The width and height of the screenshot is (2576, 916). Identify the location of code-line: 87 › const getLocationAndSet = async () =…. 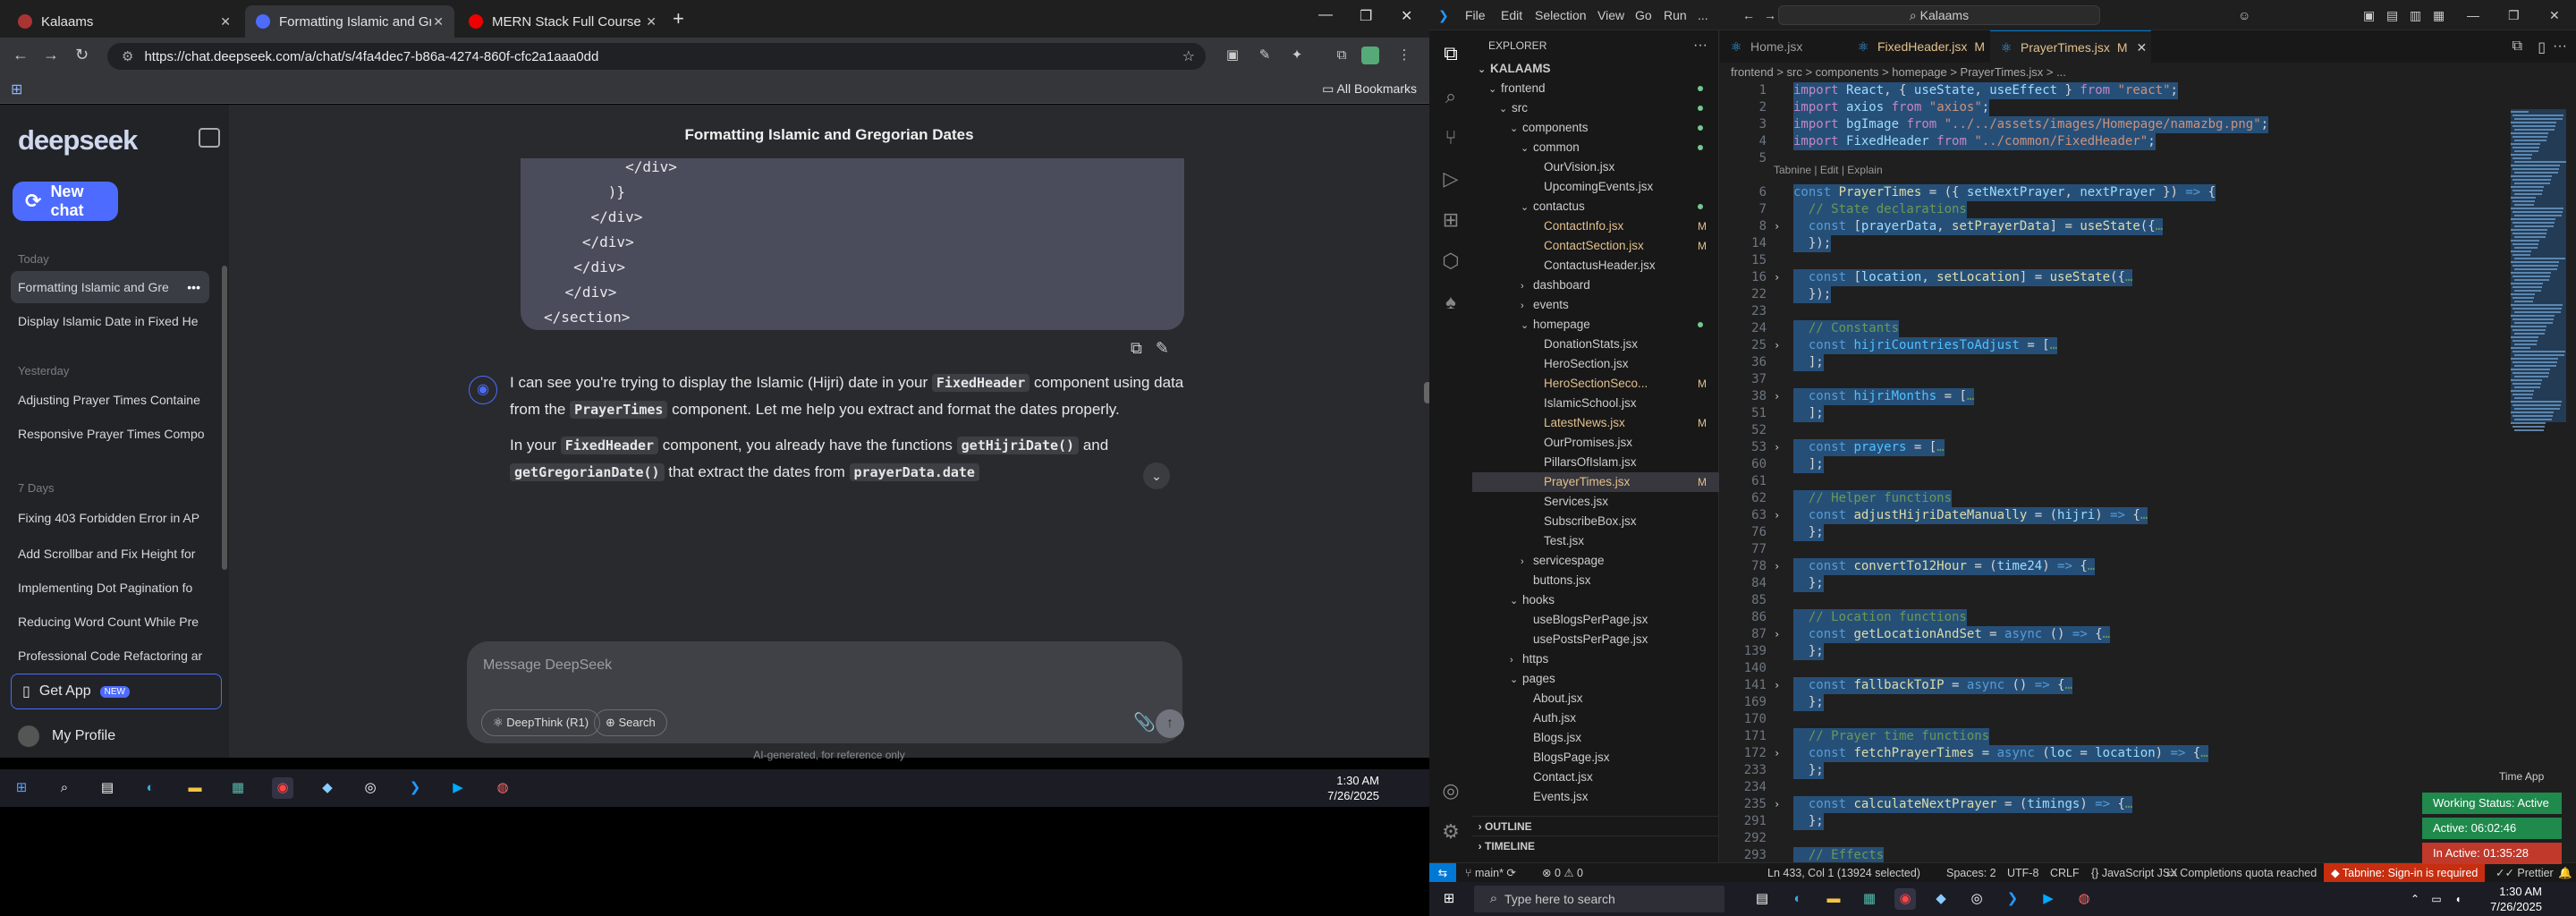
(2113, 634).